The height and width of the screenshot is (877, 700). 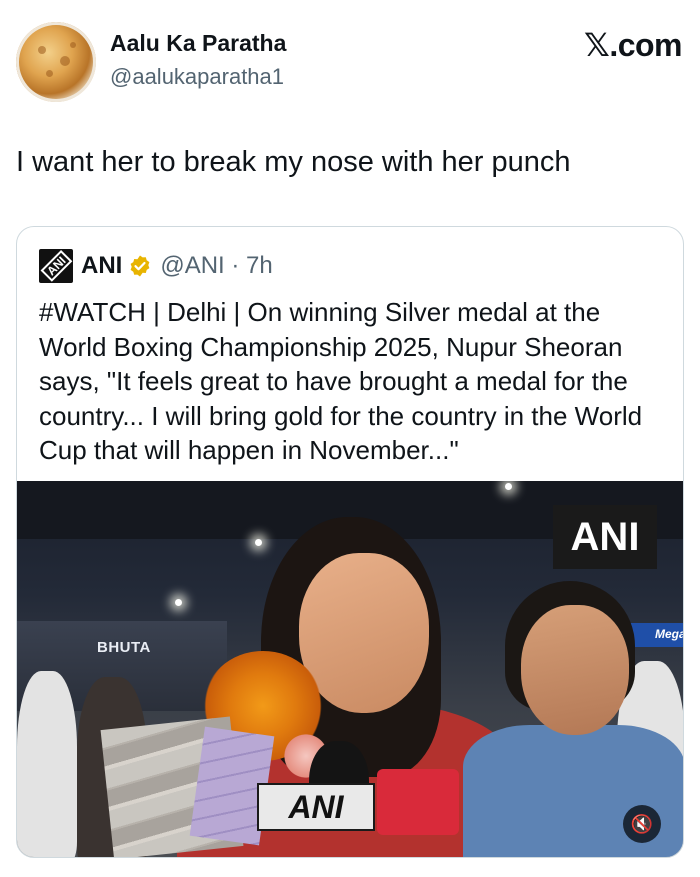 I want to click on tweet-header: Aalu Ka Paratha @aalukaparatha1 𝕏.com, so click(x=350, y=62).